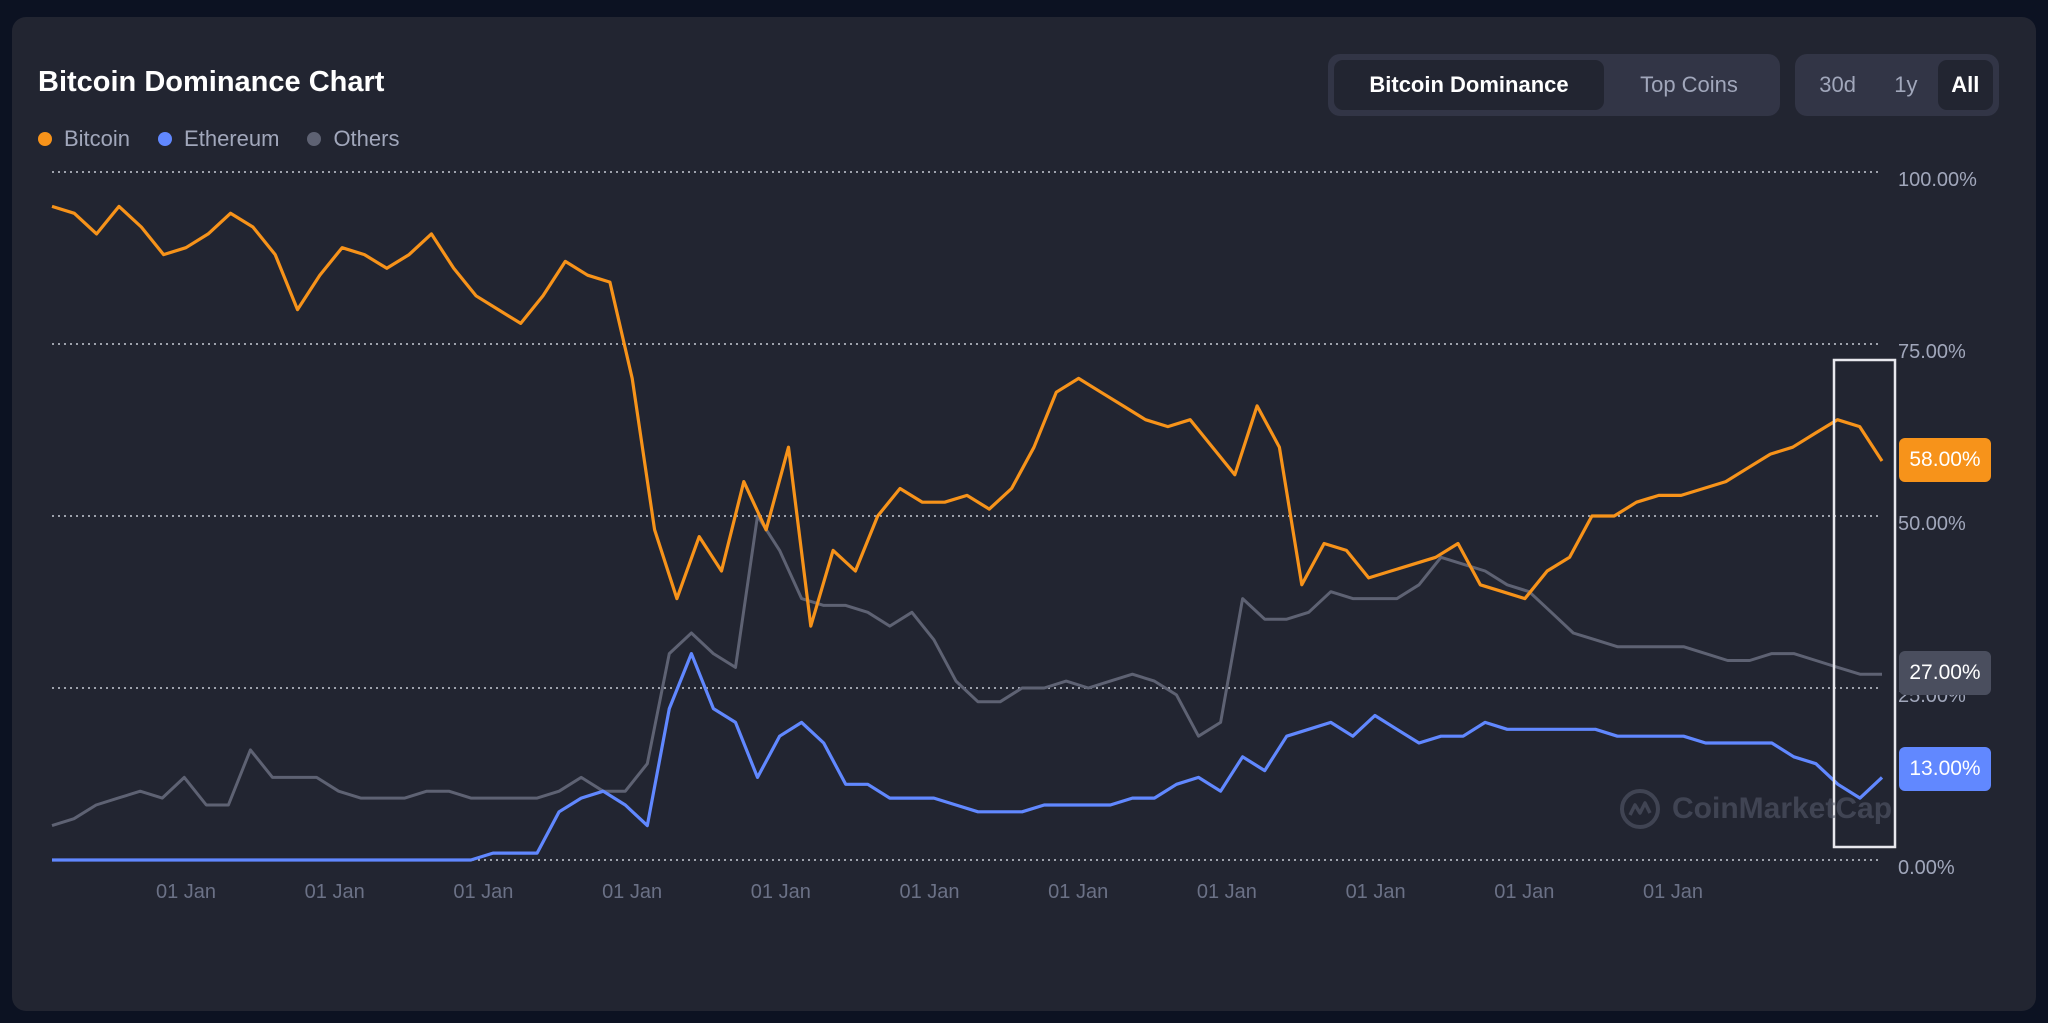  What do you see at coordinates (1932, 352) in the screenshot?
I see `y-tick-label: 75.00%` at bounding box center [1932, 352].